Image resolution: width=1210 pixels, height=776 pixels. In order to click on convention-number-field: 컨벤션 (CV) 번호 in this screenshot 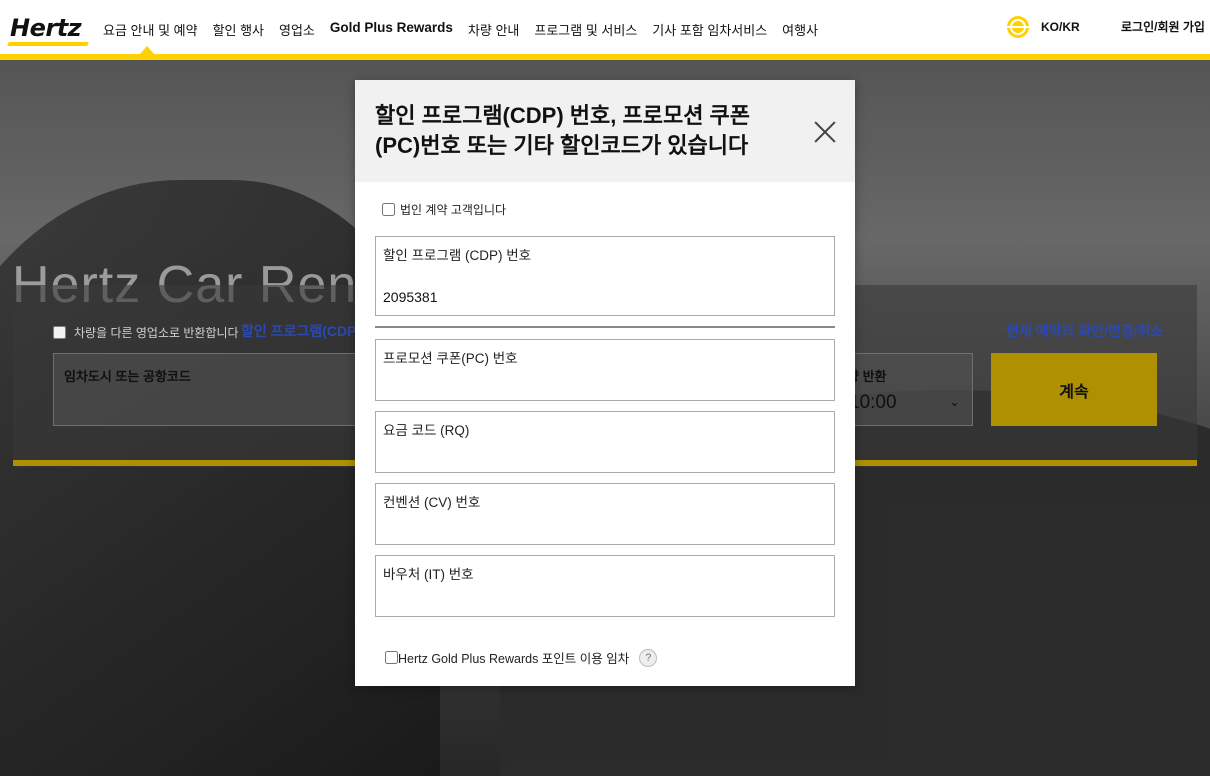, I will do `click(605, 514)`.